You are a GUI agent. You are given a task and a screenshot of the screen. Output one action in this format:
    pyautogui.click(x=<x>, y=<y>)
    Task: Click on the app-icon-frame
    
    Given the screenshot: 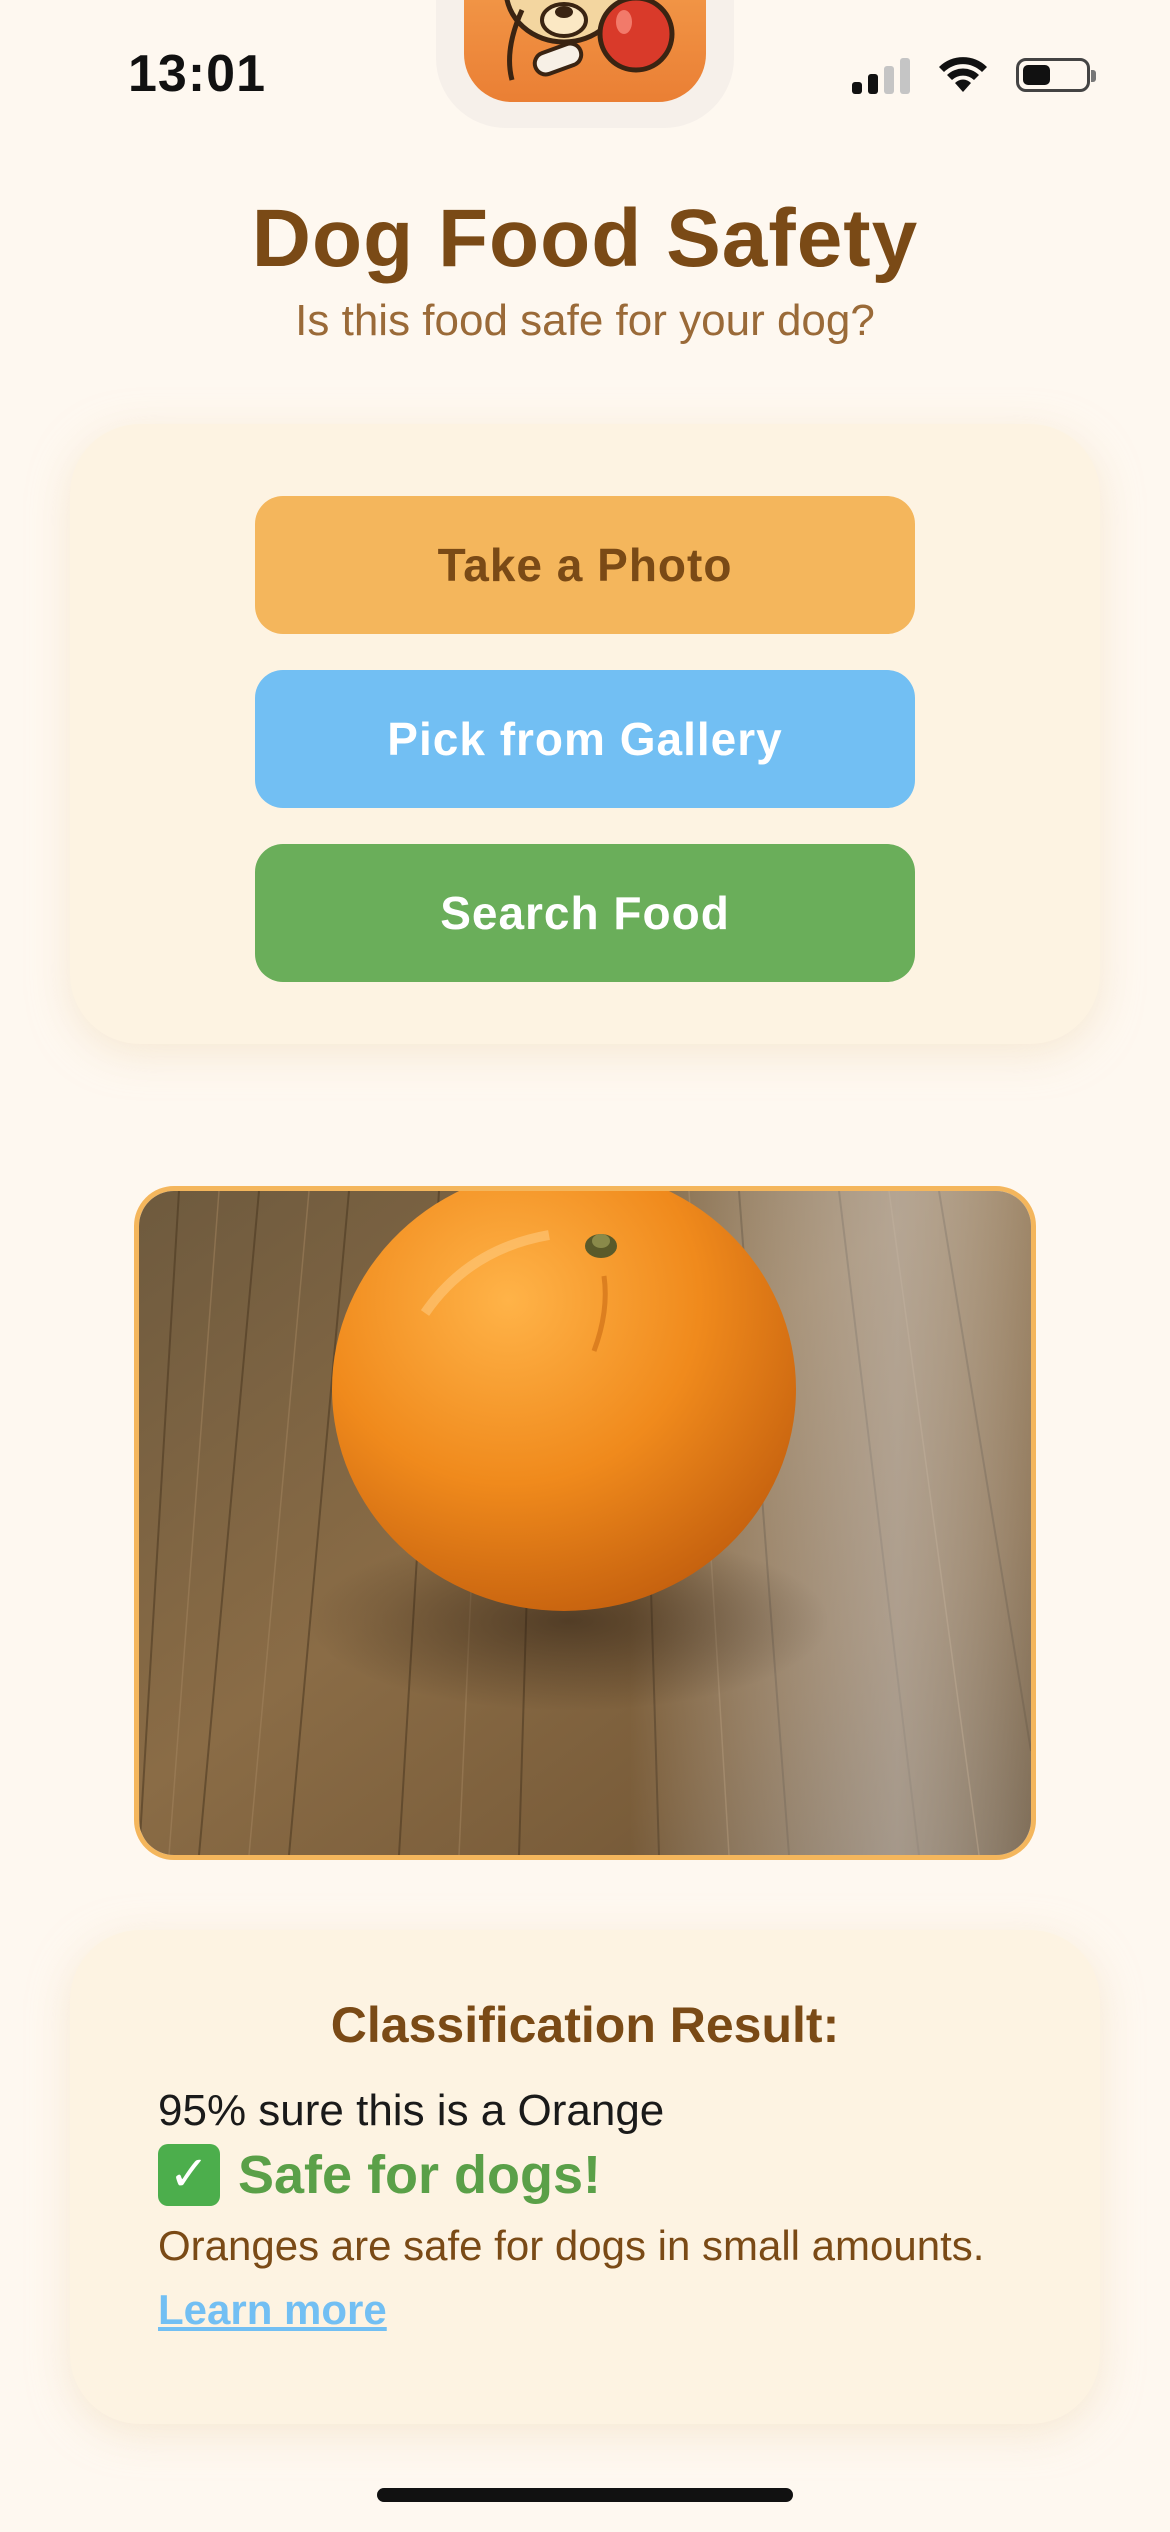 What is the action you would take?
    pyautogui.click(x=585, y=64)
    